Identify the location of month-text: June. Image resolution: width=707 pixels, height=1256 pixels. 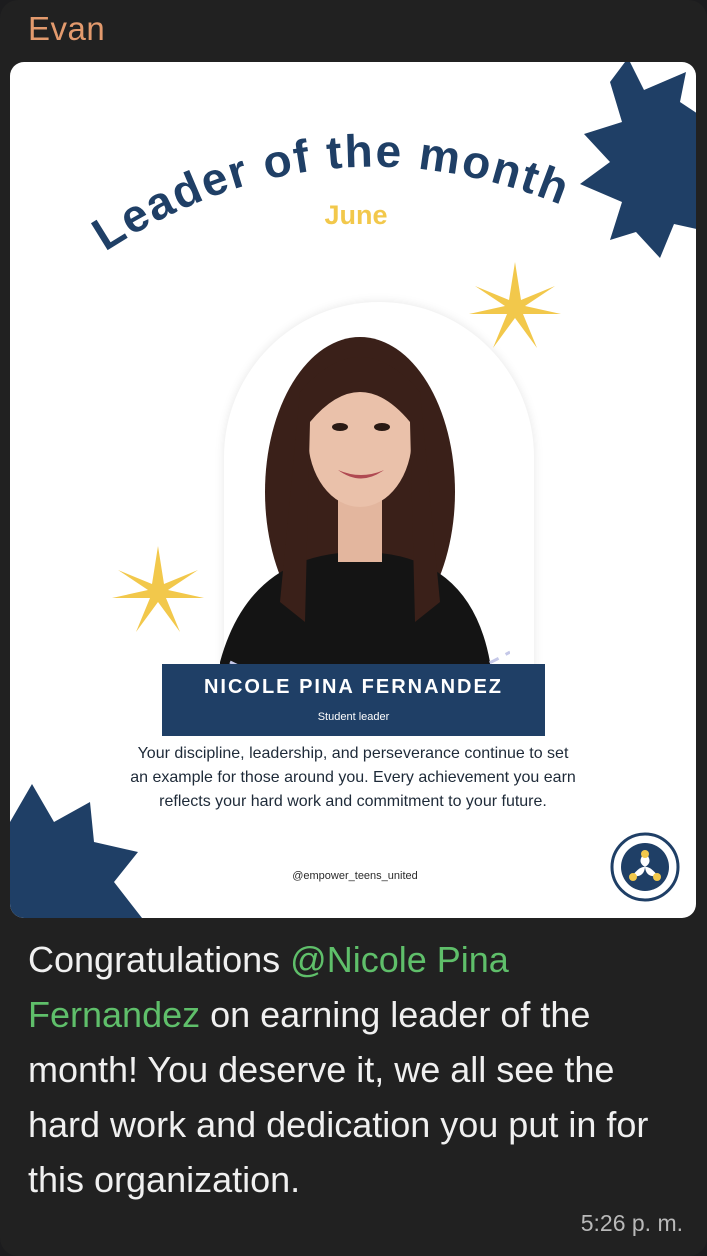
(355, 215).